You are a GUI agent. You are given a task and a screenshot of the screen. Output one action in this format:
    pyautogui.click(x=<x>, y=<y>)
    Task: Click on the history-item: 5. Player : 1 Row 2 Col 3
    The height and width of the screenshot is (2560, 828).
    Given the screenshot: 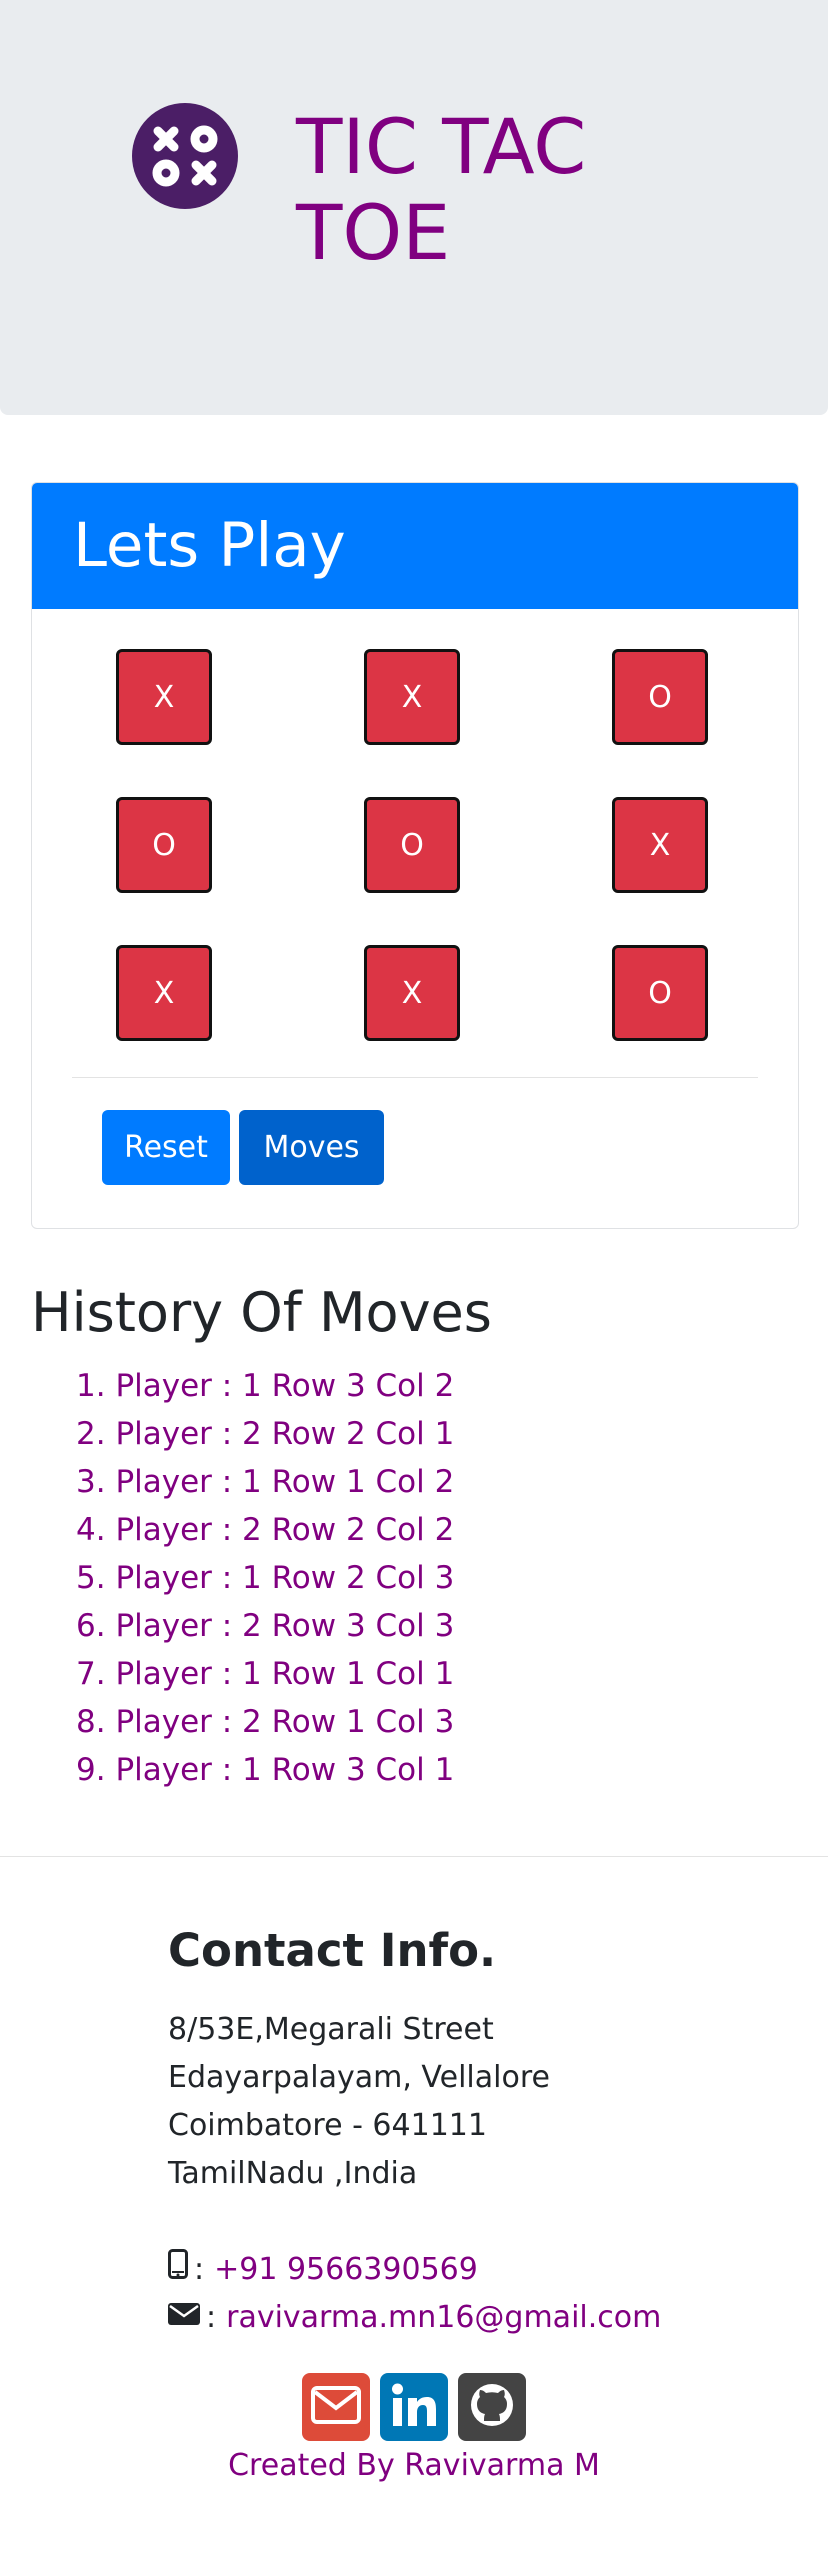 What is the action you would take?
    pyautogui.click(x=265, y=1578)
    